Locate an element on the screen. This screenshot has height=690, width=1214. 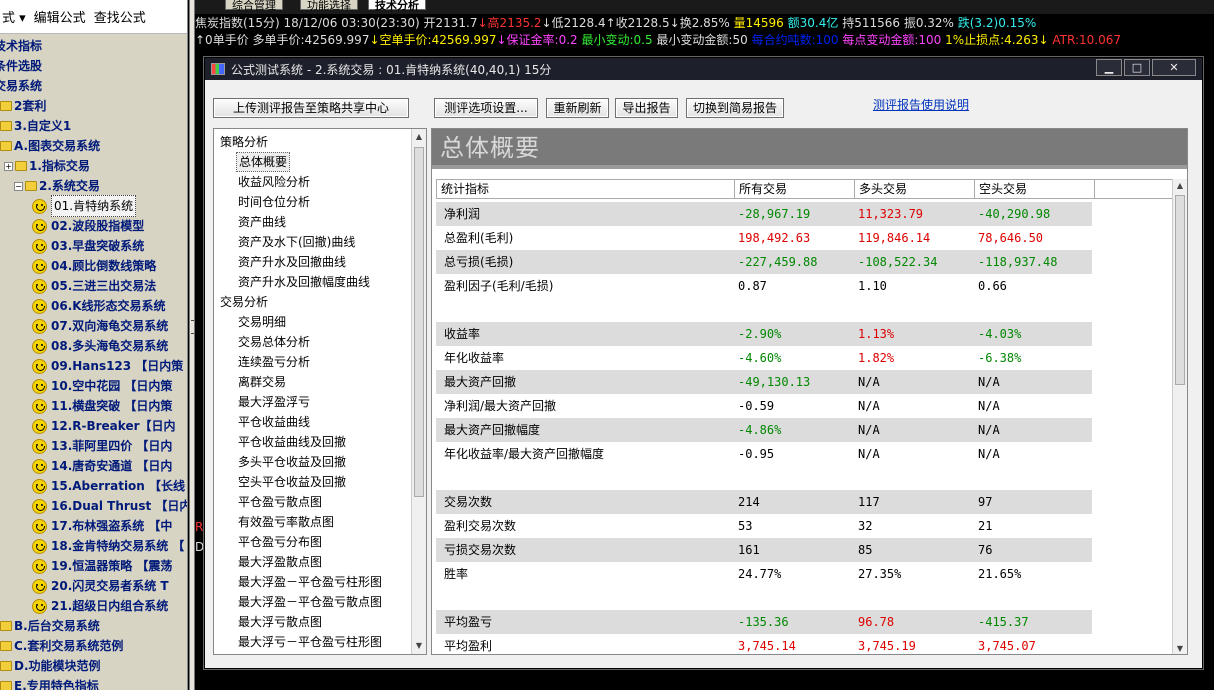
minimize-button: ▁ is located at coordinates (1109, 67).